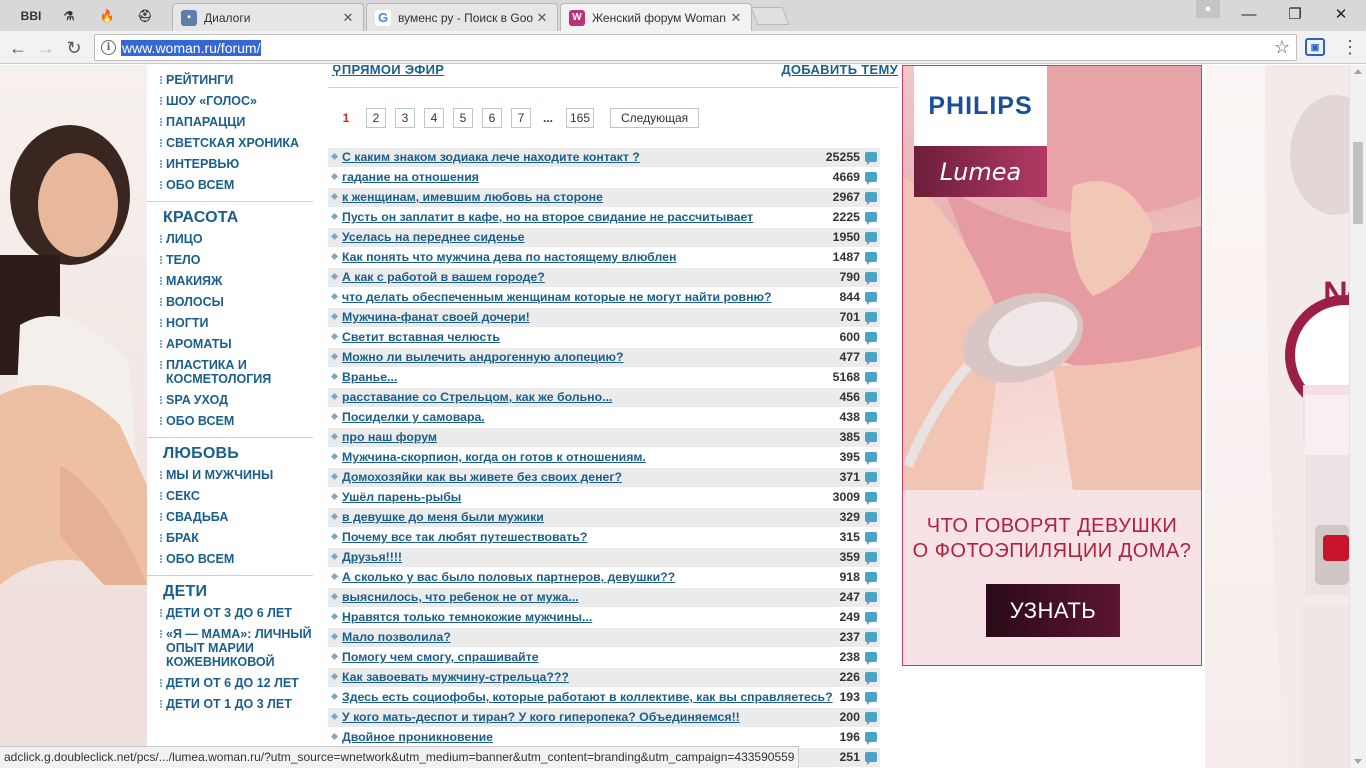 The image size is (1366, 768). Describe the element at coordinates (193, 454) in the screenshot. I see `sidebar-section-heading: ЛЮБОВЬ` at that location.